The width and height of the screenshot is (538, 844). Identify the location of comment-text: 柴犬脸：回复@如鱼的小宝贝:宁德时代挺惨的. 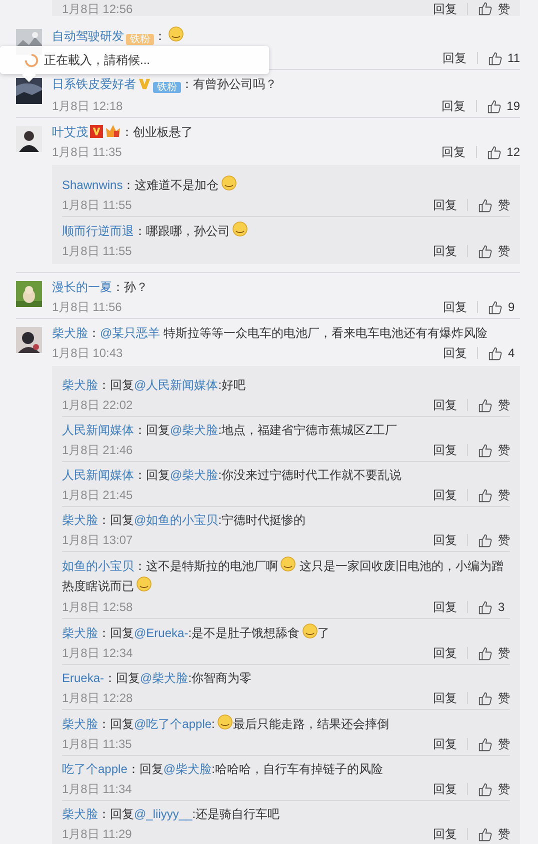
(184, 520).